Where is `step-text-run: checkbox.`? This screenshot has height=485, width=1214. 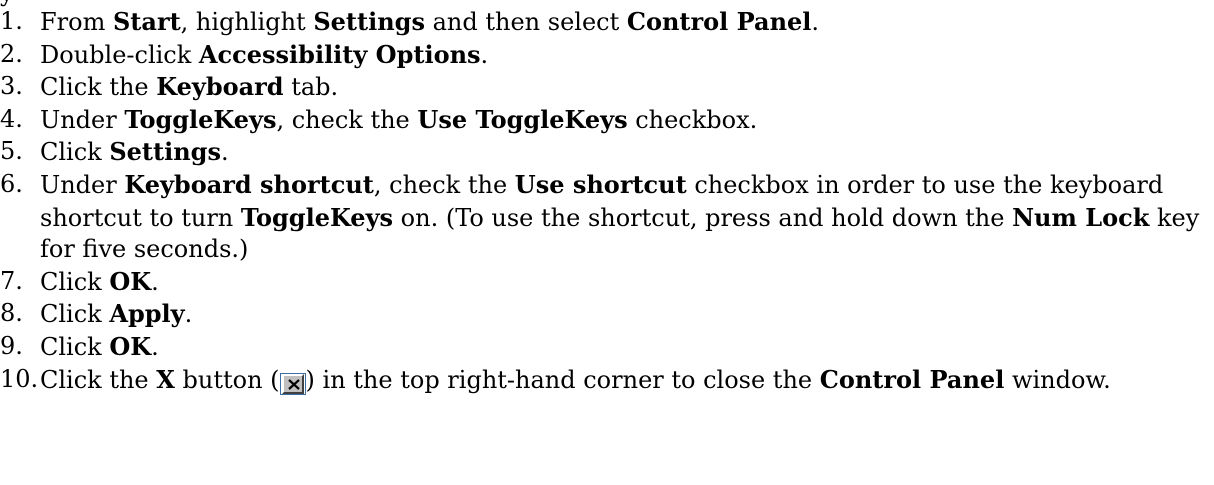 step-text-run: checkbox. is located at coordinates (692, 119).